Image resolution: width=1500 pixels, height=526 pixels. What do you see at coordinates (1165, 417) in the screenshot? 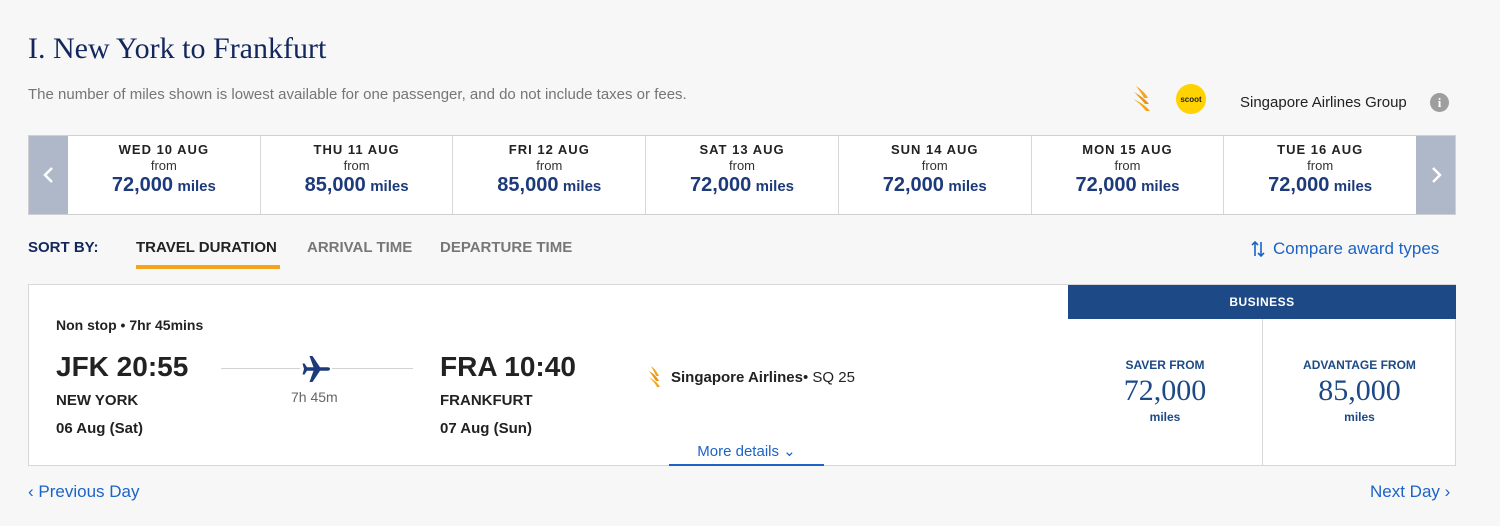
I see `saver-unit: miles` at bounding box center [1165, 417].